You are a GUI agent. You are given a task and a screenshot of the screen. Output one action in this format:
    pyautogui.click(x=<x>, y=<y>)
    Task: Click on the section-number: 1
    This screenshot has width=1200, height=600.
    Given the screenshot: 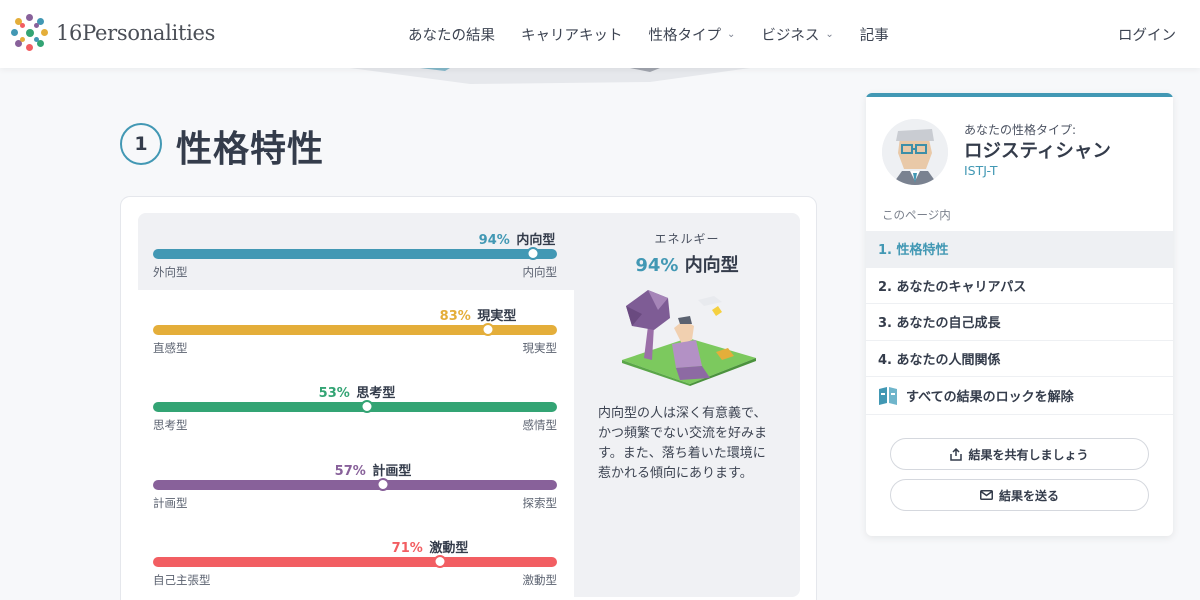 What is the action you would take?
    pyautogui.click(x=141, y=144)
    